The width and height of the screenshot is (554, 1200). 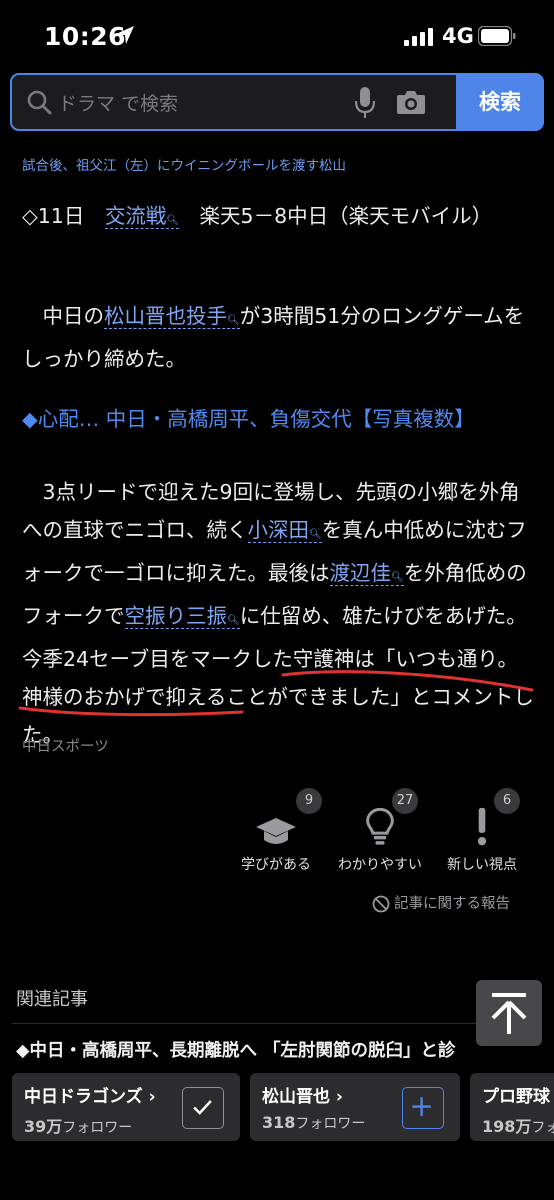 What do you see at coordinates (172, 316) in the screenshot?
I see `keyword-link-matsuyama: 松山晋也投手🔍︎` at bounding box center [172, 316].